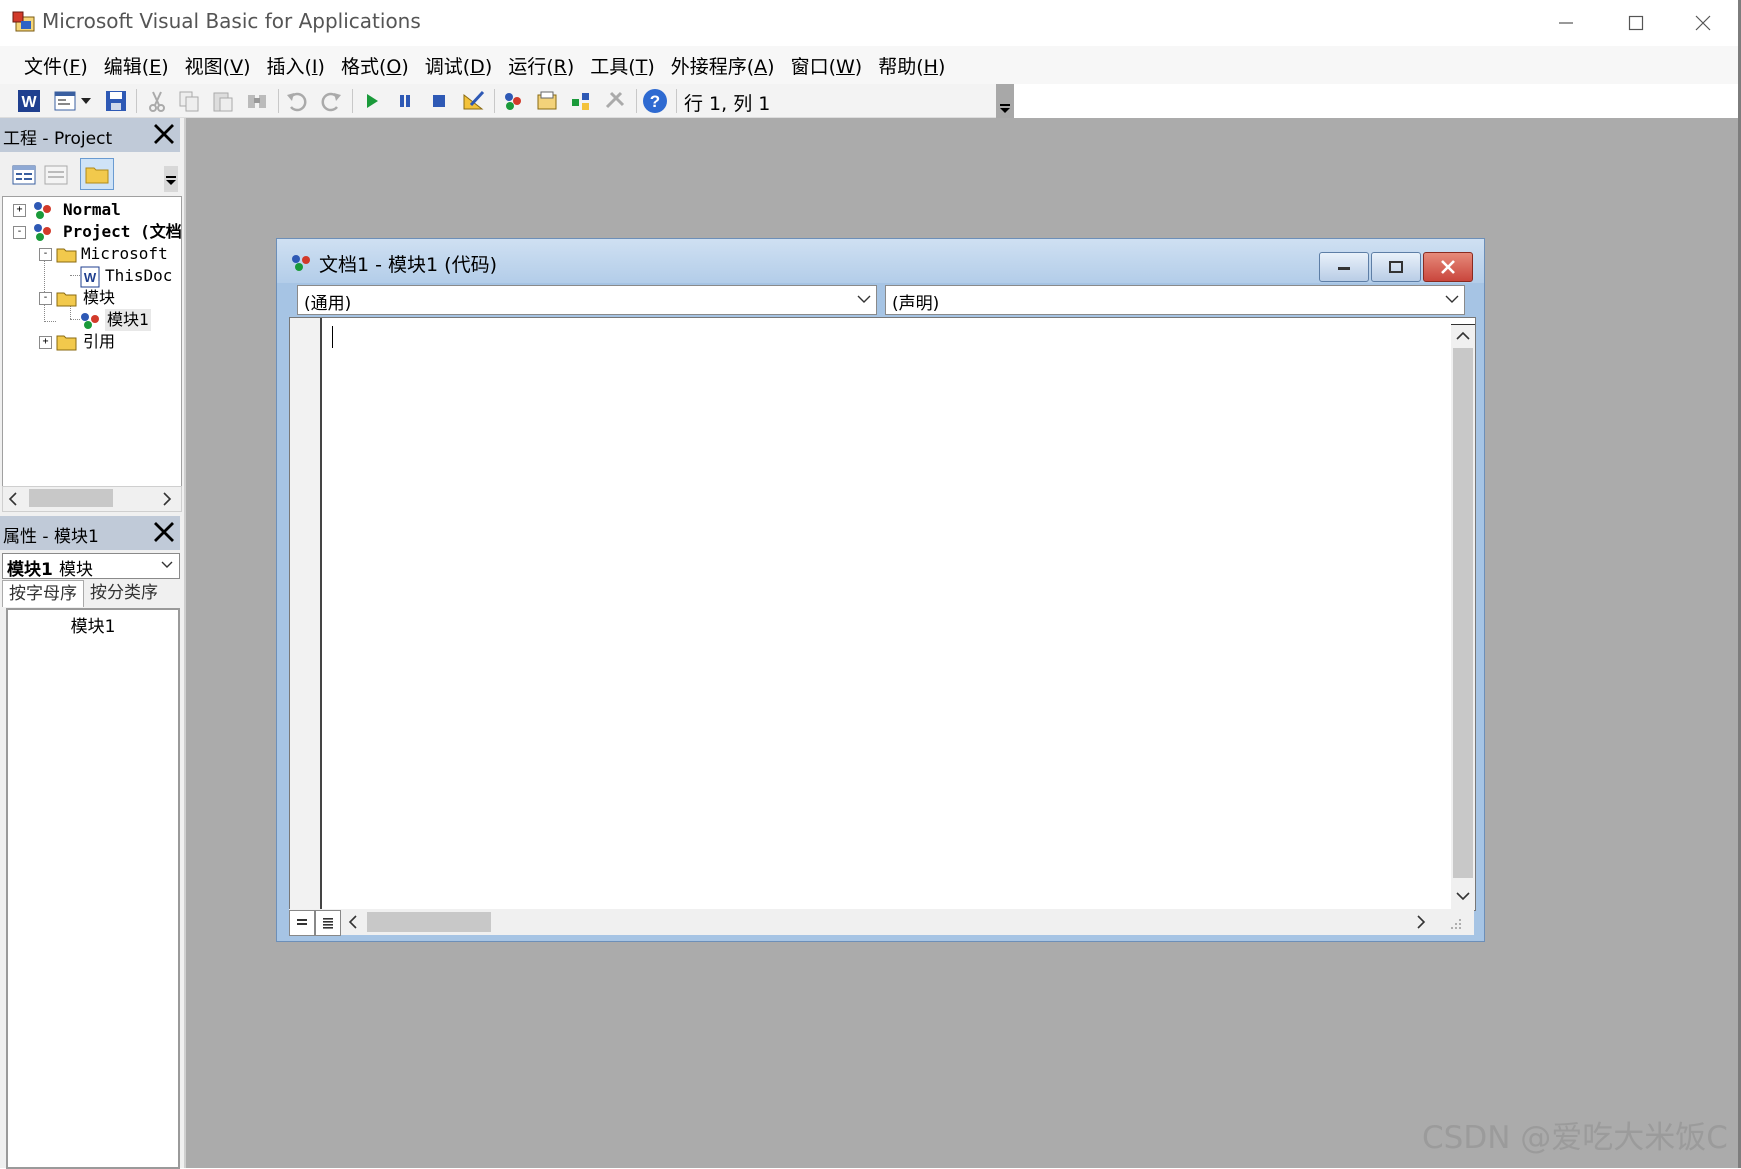 This screenshot has width=1741, height=1169. Describe the element at coordinates (90, 135) in the screenshot. I see `project-panel-header: 工程 - Project` at that location.